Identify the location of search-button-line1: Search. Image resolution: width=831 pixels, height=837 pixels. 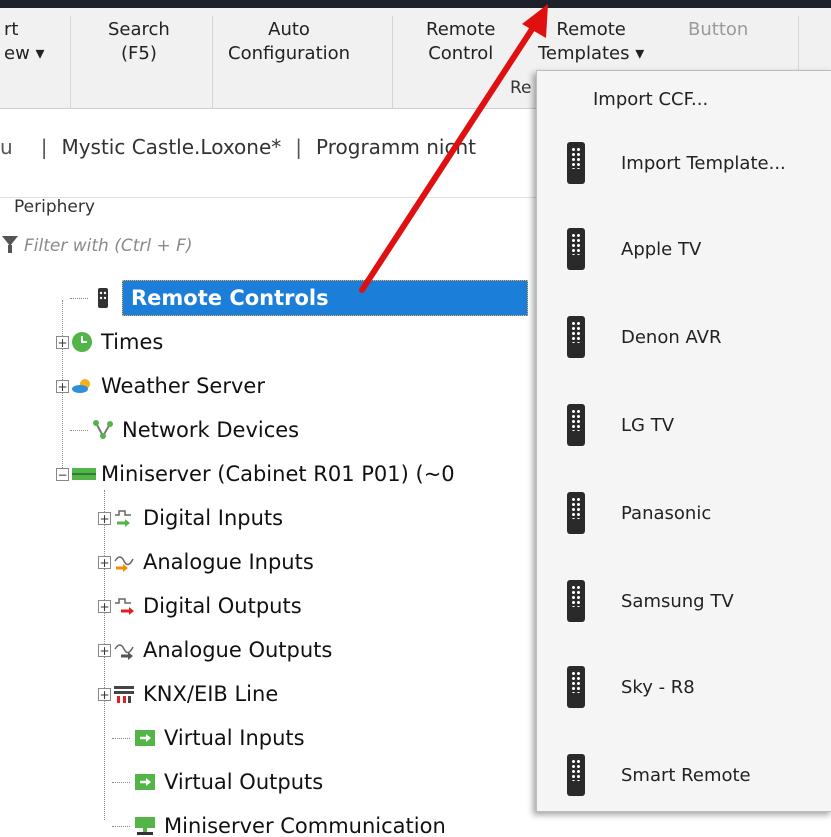
(139, 29).